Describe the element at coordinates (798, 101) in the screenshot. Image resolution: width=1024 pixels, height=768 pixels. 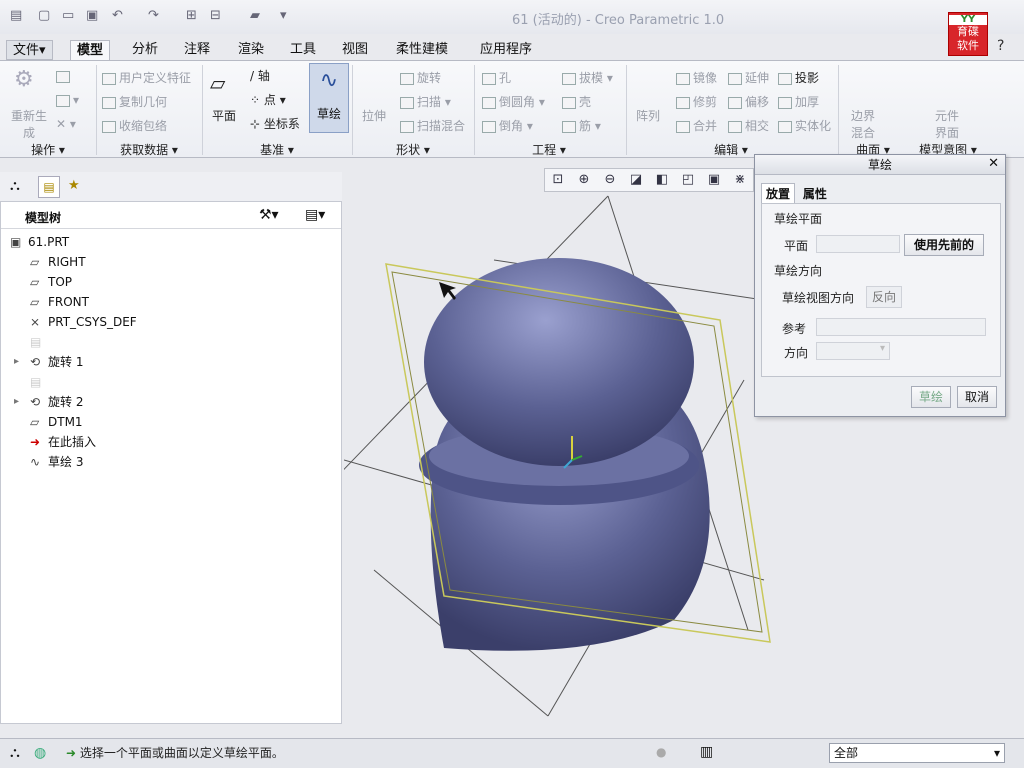
I see `thicken-button: 加厚` at that location.